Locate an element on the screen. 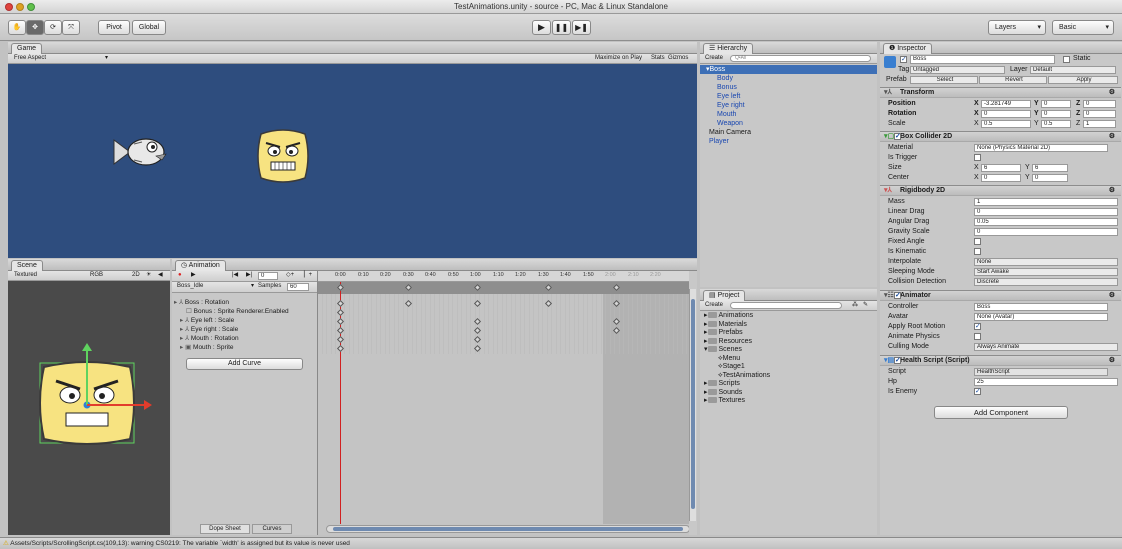 This screenshot has width=1122, height=549. hand-tool-icon: ✋ is located at coordinates (17, 27).